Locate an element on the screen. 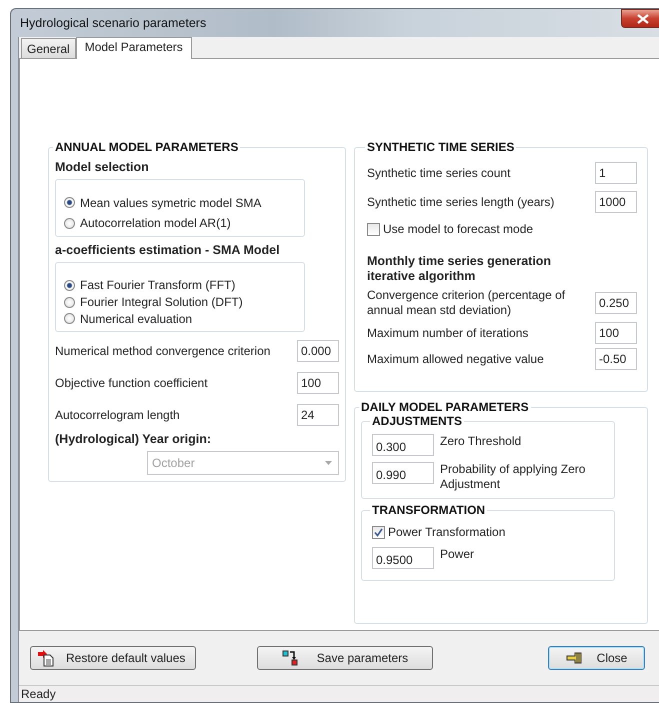  input-field: 0.000 is located at coordinates (318, 351).